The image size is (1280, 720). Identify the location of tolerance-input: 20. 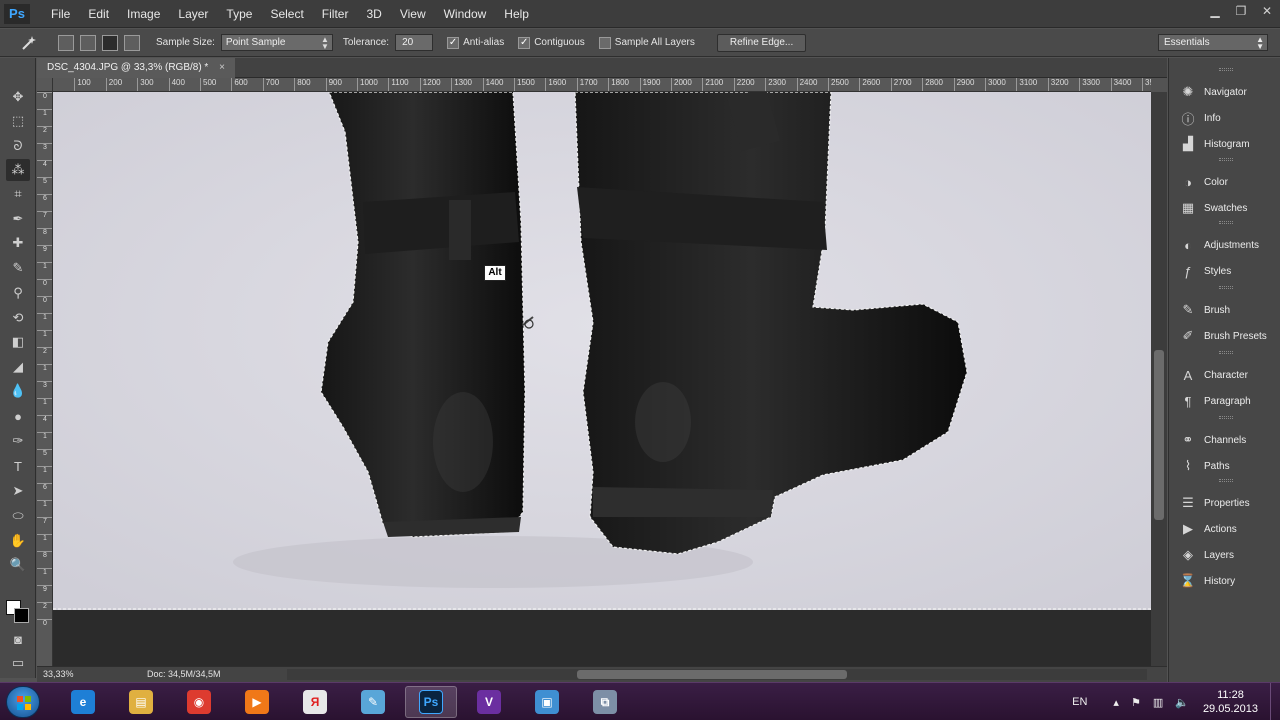
(414, 42).